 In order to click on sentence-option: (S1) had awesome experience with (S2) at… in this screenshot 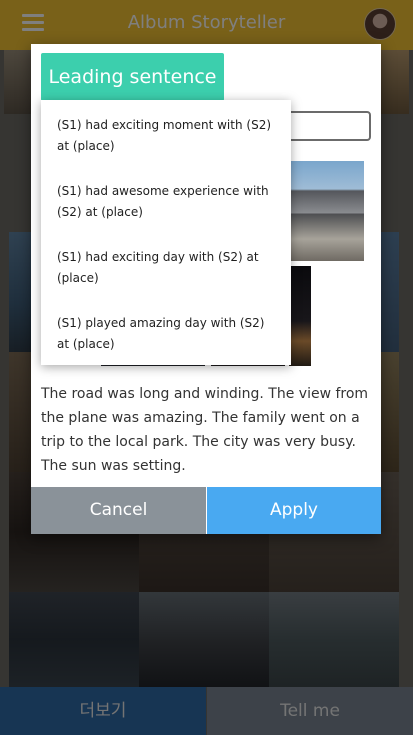, I will do `click(167, 202)`.